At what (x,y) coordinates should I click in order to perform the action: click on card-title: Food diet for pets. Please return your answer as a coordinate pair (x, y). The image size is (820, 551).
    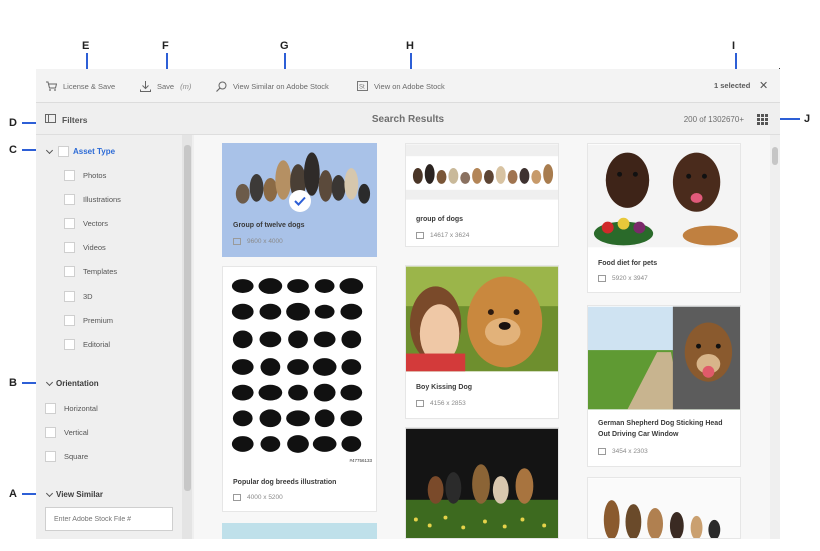
    Looking at the image, I should click on (628, 263).